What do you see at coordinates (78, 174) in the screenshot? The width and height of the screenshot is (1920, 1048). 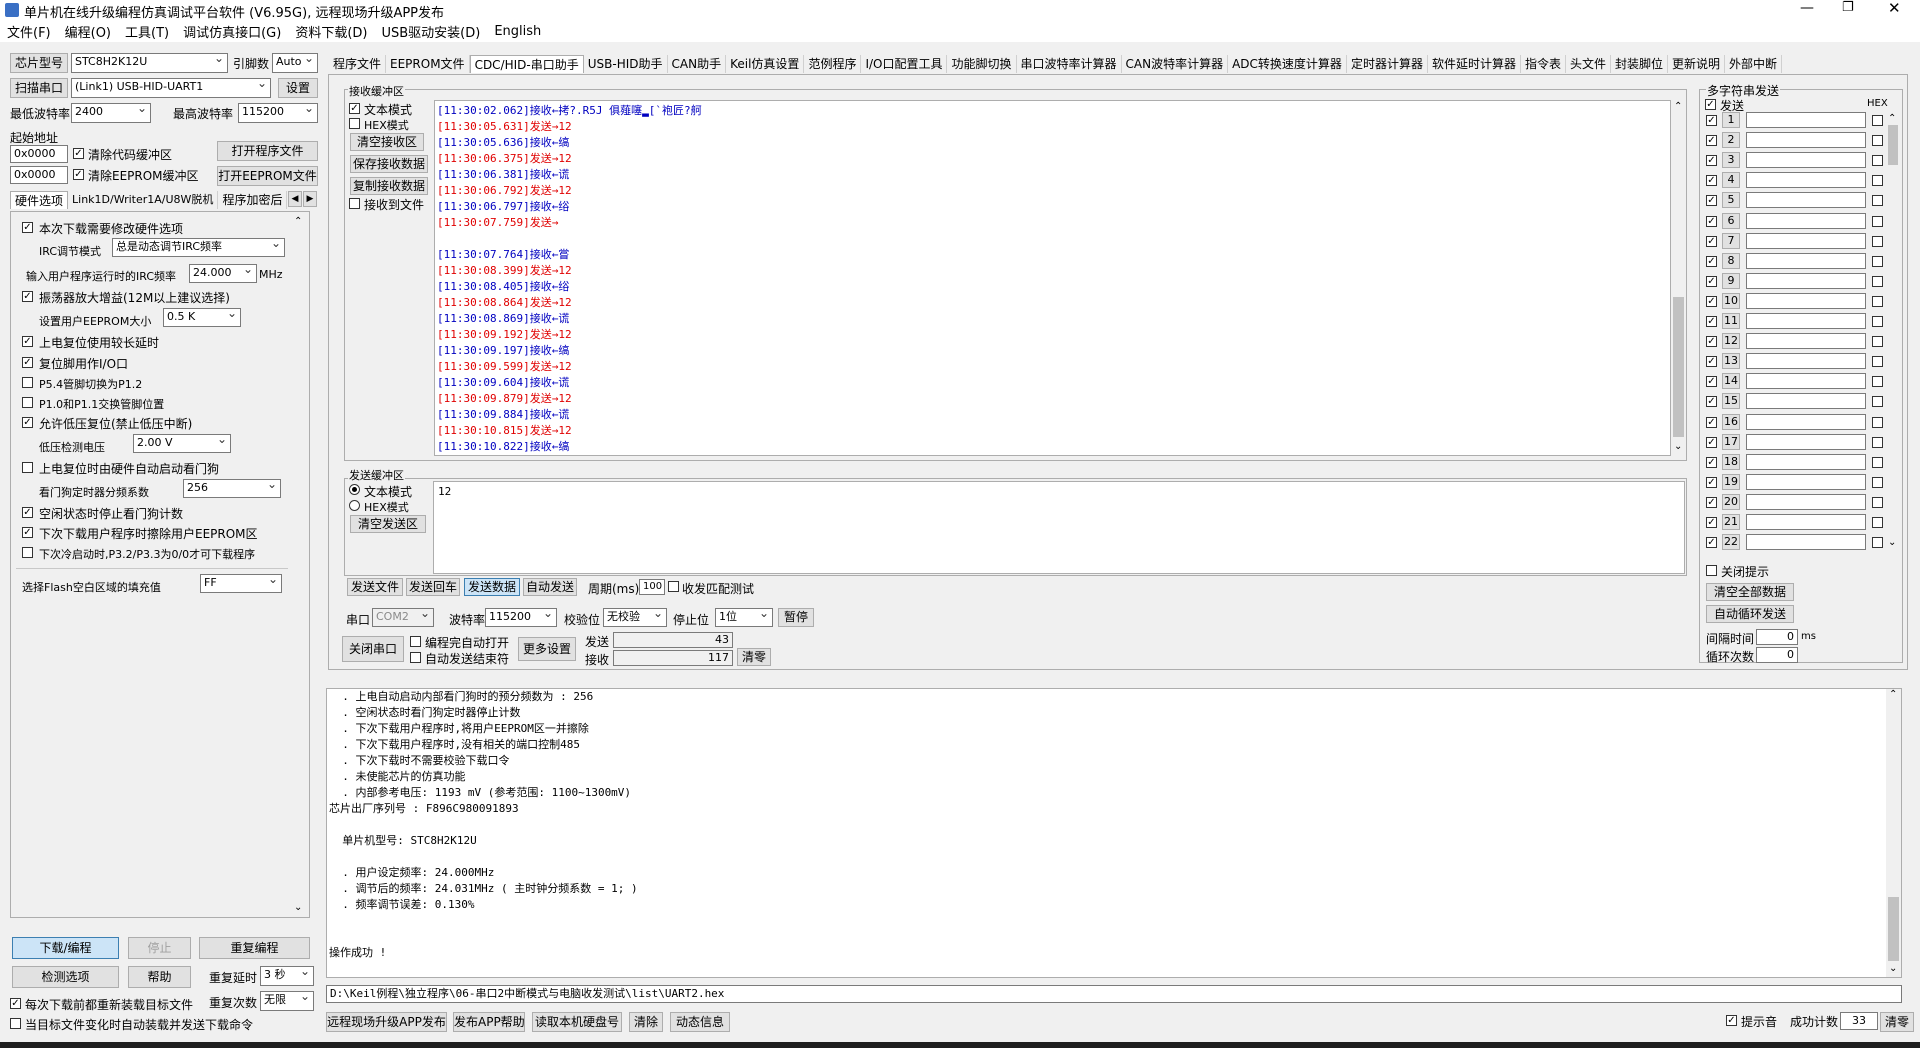 I see `clear-eeprom-checkbox` at bounding box center [78, 174].